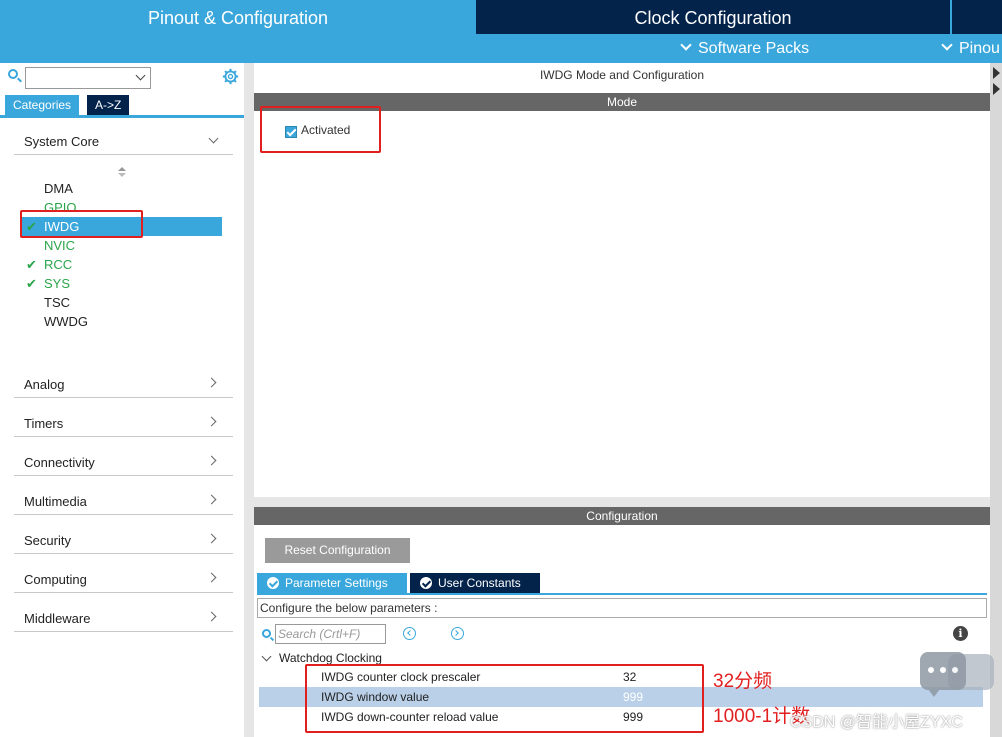 This screenshot has height=737, width=1002. I want to click on tab-pinout-configuration: Pinout & Configuration, so click(238, 17).